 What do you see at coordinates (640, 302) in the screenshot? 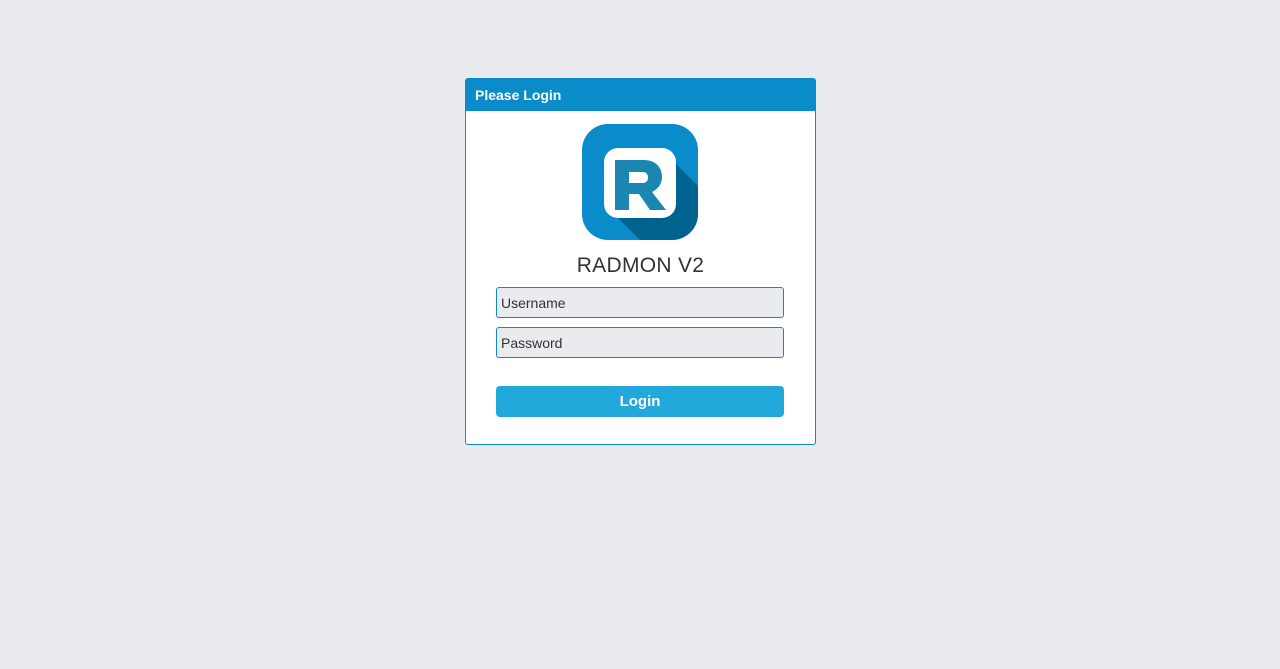
I see `username-input` at bounding box center [640, 302].